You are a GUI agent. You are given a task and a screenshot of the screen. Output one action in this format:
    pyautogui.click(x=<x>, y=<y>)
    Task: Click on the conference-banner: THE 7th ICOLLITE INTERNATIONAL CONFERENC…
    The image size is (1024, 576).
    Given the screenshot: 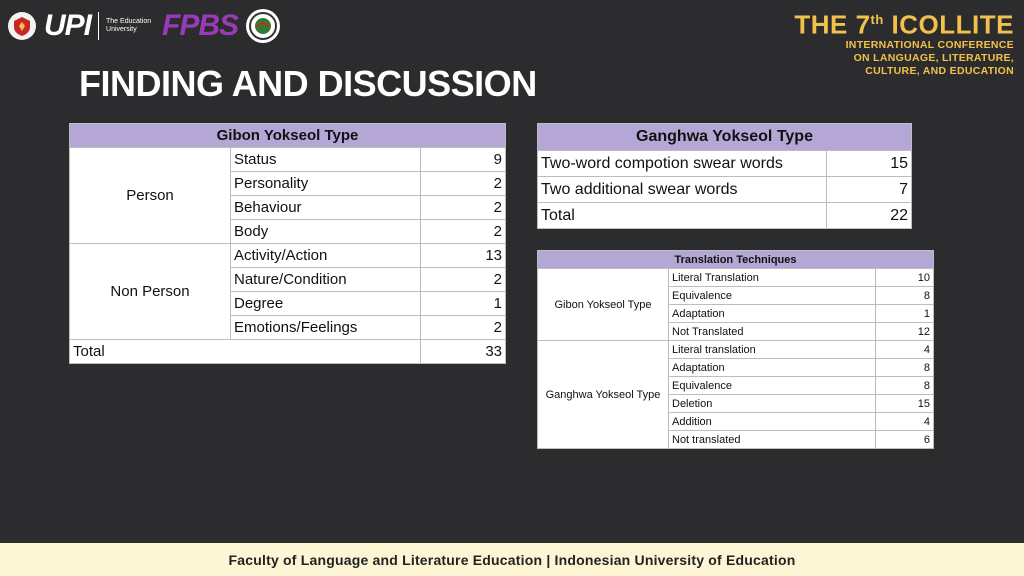 What is the action you would take?
    pyautogui.click(x=904, y=42)
    